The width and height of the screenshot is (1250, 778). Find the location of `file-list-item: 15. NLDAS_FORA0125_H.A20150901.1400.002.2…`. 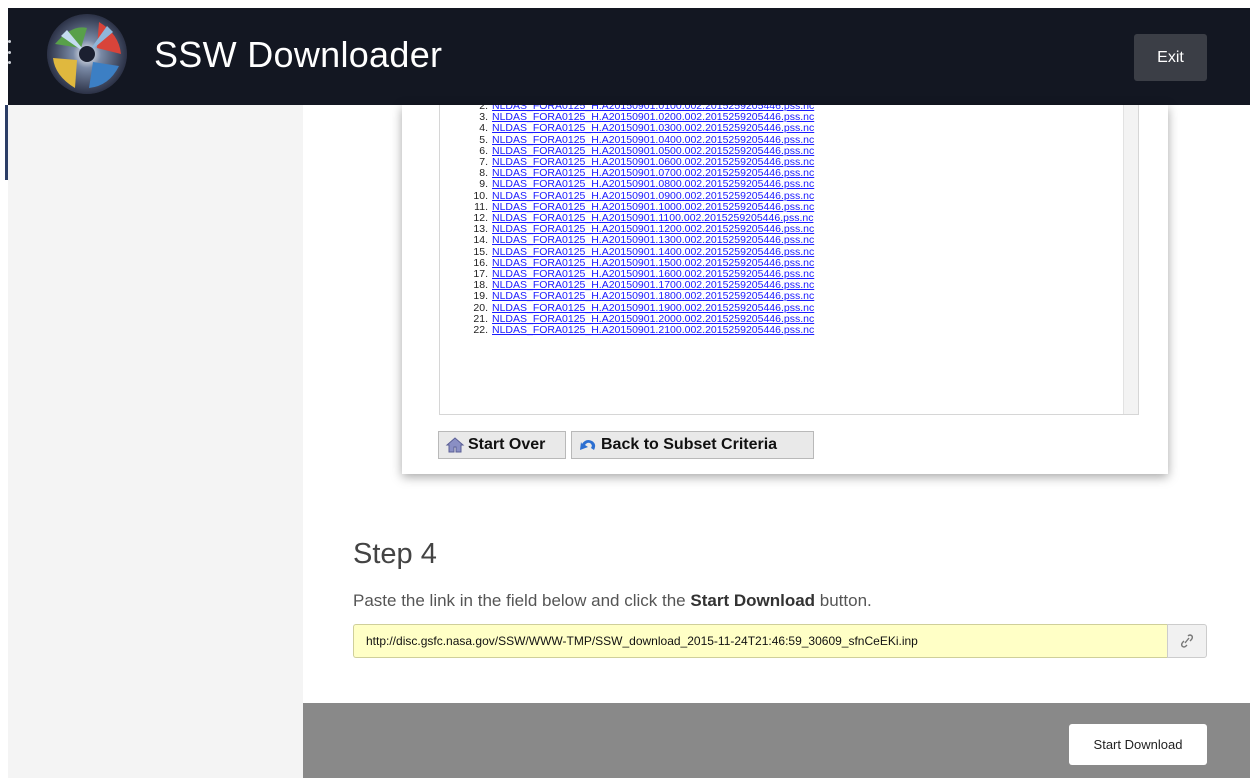

file-list-item: 15. NLDAS_FORA0125_H.A20150901.1400.002.2… is located at coordinates (627, 251).